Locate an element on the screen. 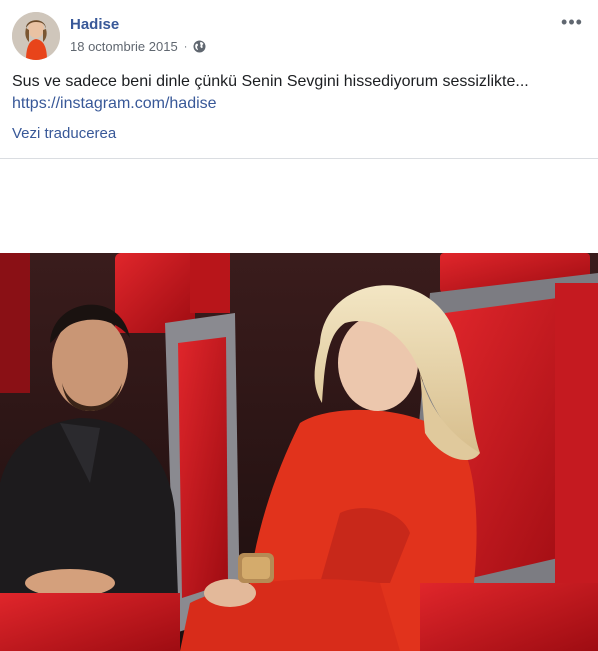  avatar is located at coordinates (36, 36).